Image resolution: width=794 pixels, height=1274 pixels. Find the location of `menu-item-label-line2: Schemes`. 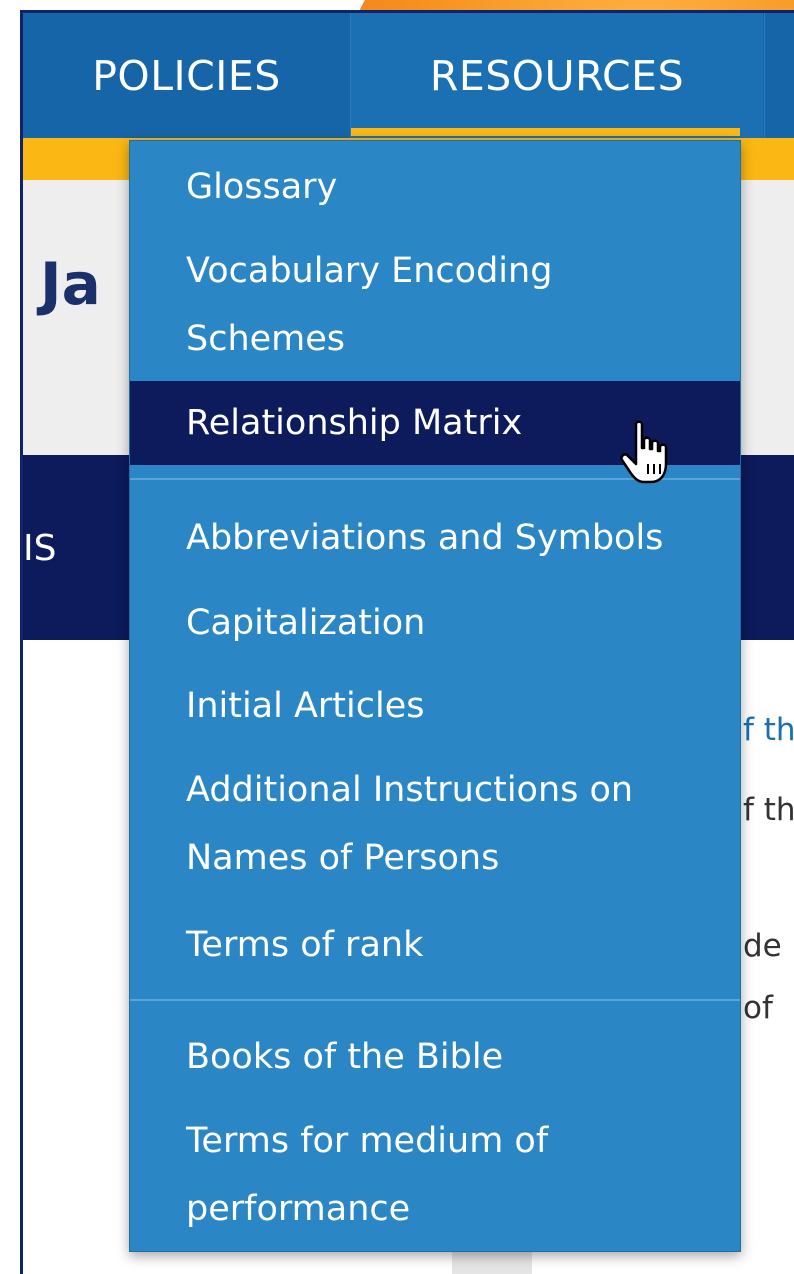

menu-item-label-line2: Schemes is located at coordinates (266, 339).